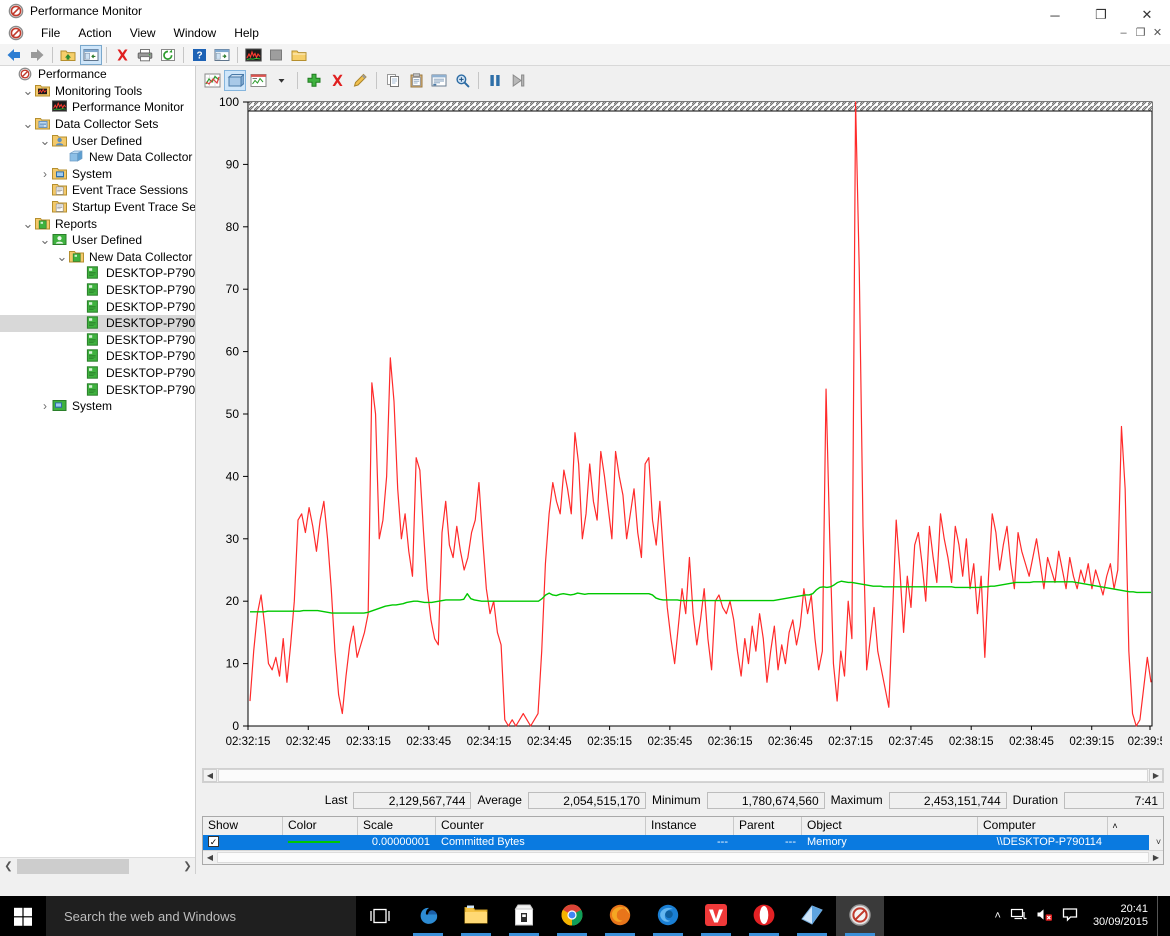 This screenshot has width=1170, height=936. I want to click on performance-monitor-button, so click(253, 55).